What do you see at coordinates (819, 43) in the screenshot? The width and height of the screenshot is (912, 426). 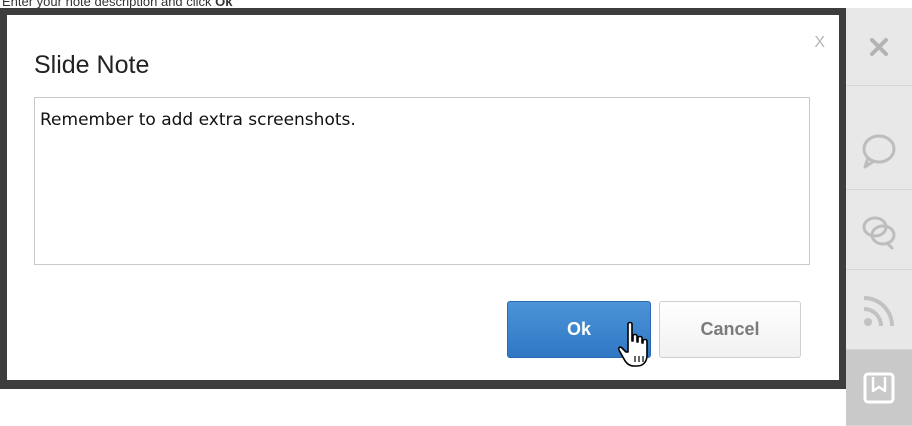 I see `dialog-close-button: X` at bounding box center [819, 43].